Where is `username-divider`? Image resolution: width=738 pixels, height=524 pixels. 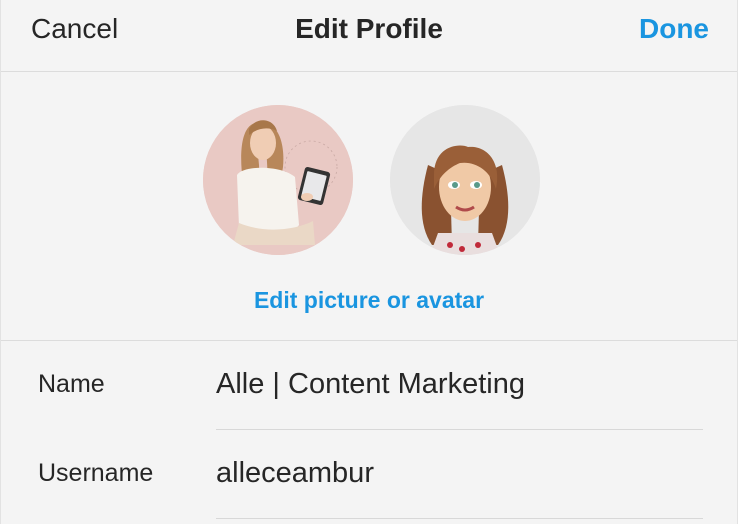
username-divider is located at coordinates (459, 518).